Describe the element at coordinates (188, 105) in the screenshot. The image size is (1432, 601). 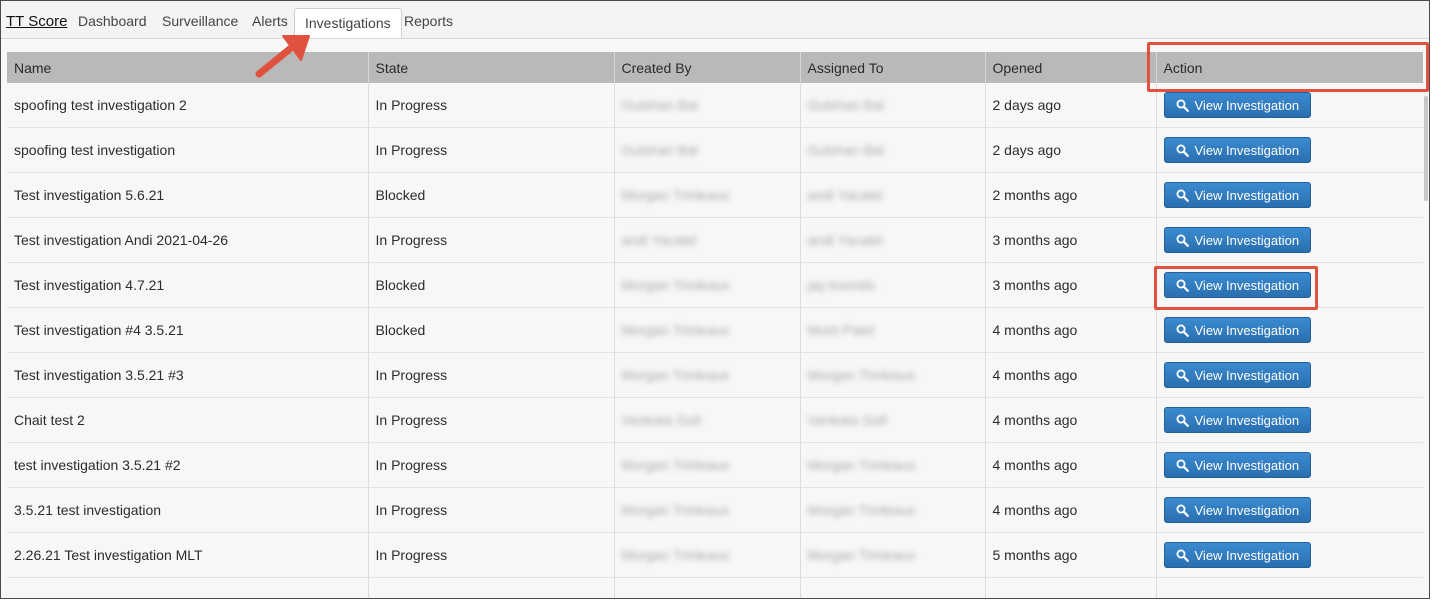
I see `cell-name: spoofing test investigation 2` at that location.